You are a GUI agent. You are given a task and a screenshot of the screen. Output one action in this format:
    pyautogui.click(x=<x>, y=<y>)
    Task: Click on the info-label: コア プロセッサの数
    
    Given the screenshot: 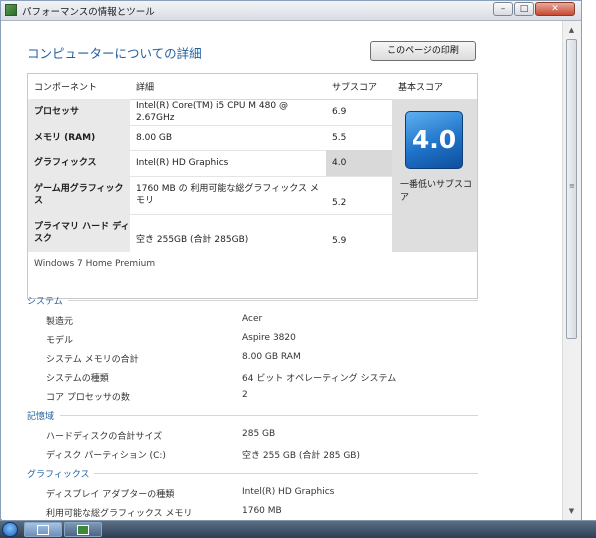 What is the action you would take?
    pyautogui.click(x=88, y=398)
    